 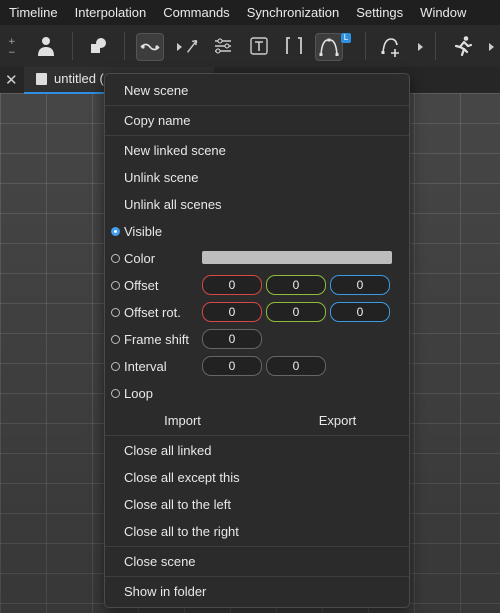 I want to click on menu-new-linked-scene: New linked scene, so click(x=175, y=151).